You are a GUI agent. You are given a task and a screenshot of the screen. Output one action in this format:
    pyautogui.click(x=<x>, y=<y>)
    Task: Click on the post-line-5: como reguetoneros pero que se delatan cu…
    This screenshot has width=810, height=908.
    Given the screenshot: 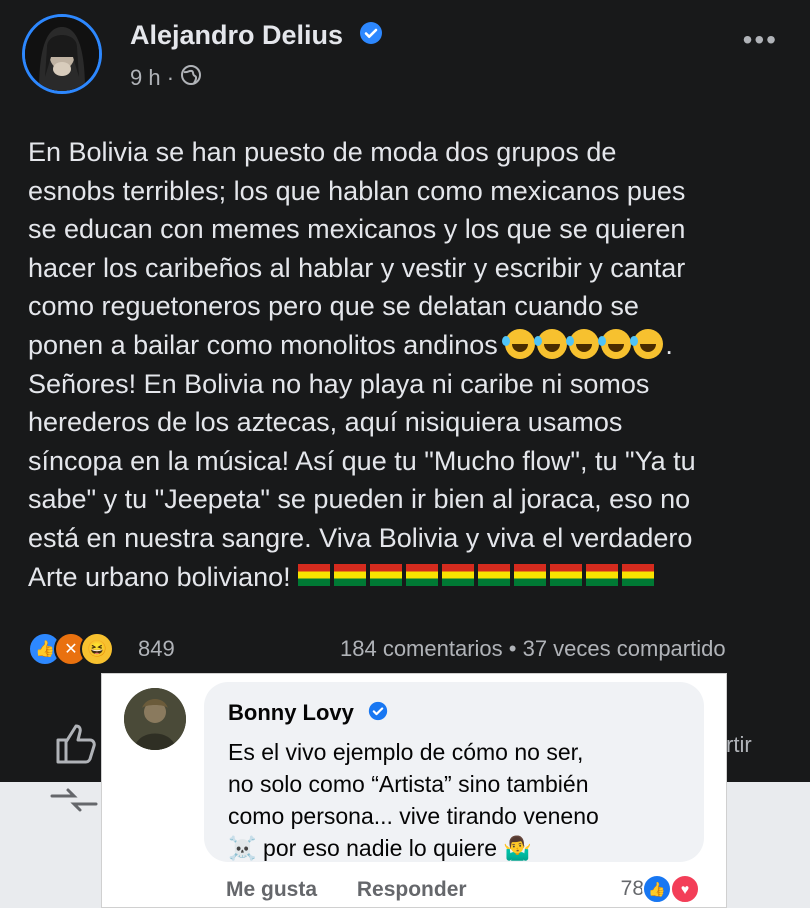 What is the action you would take?
    pyautogui.click(x=333, y=306)
    